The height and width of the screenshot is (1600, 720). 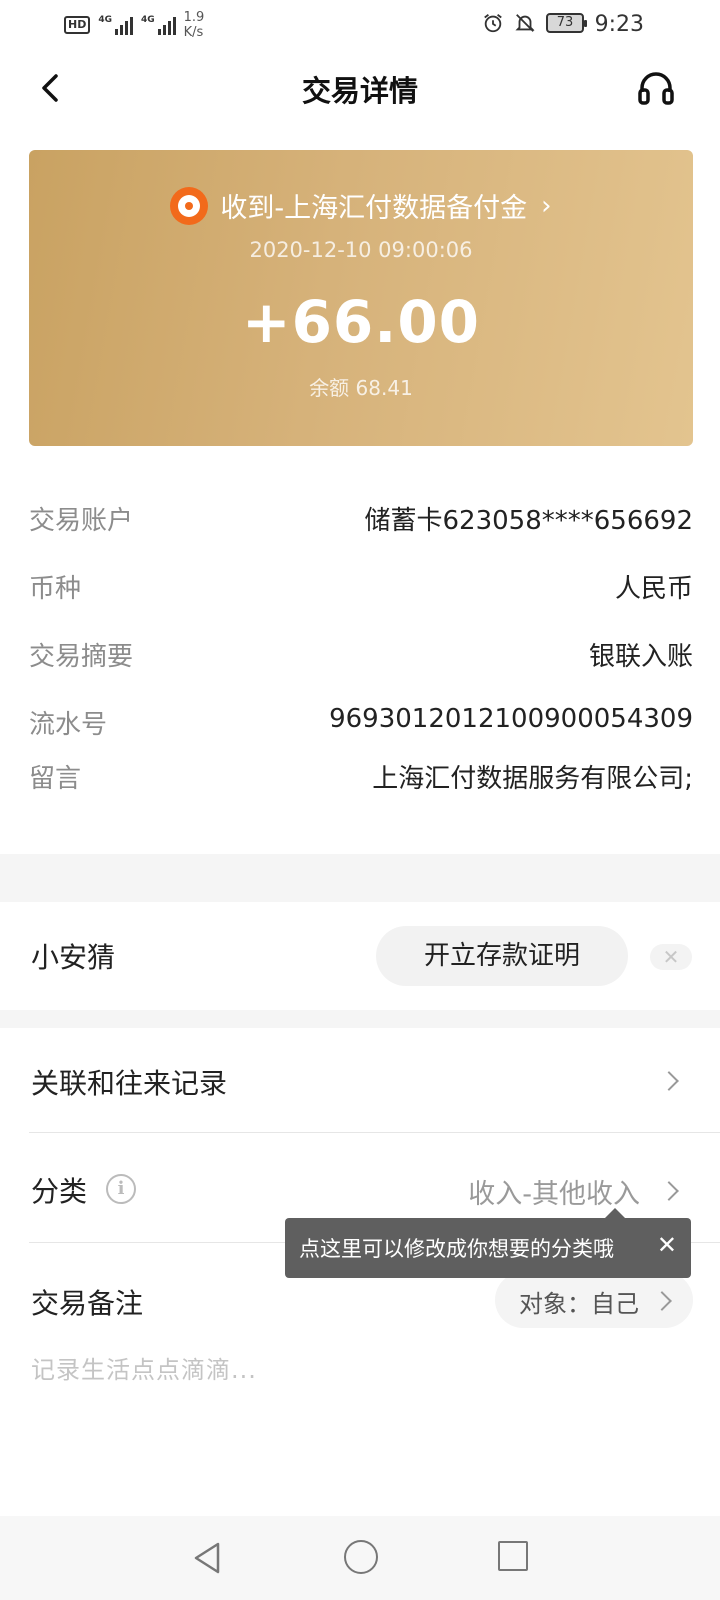 I want to click on status-right: 73, so click(x=534, y=23).